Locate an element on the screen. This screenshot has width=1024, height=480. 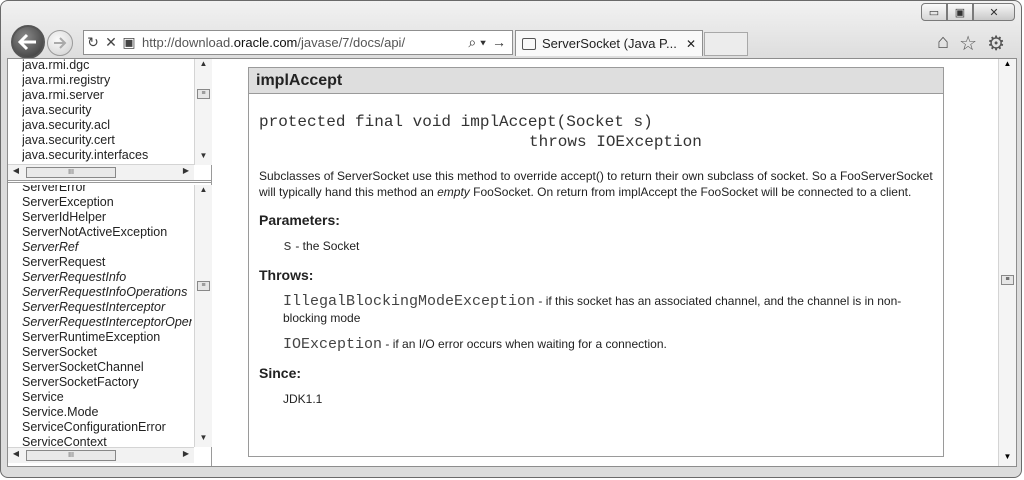
class-hscroll: ◀ III ▶ is located at coordinates (101, 455).